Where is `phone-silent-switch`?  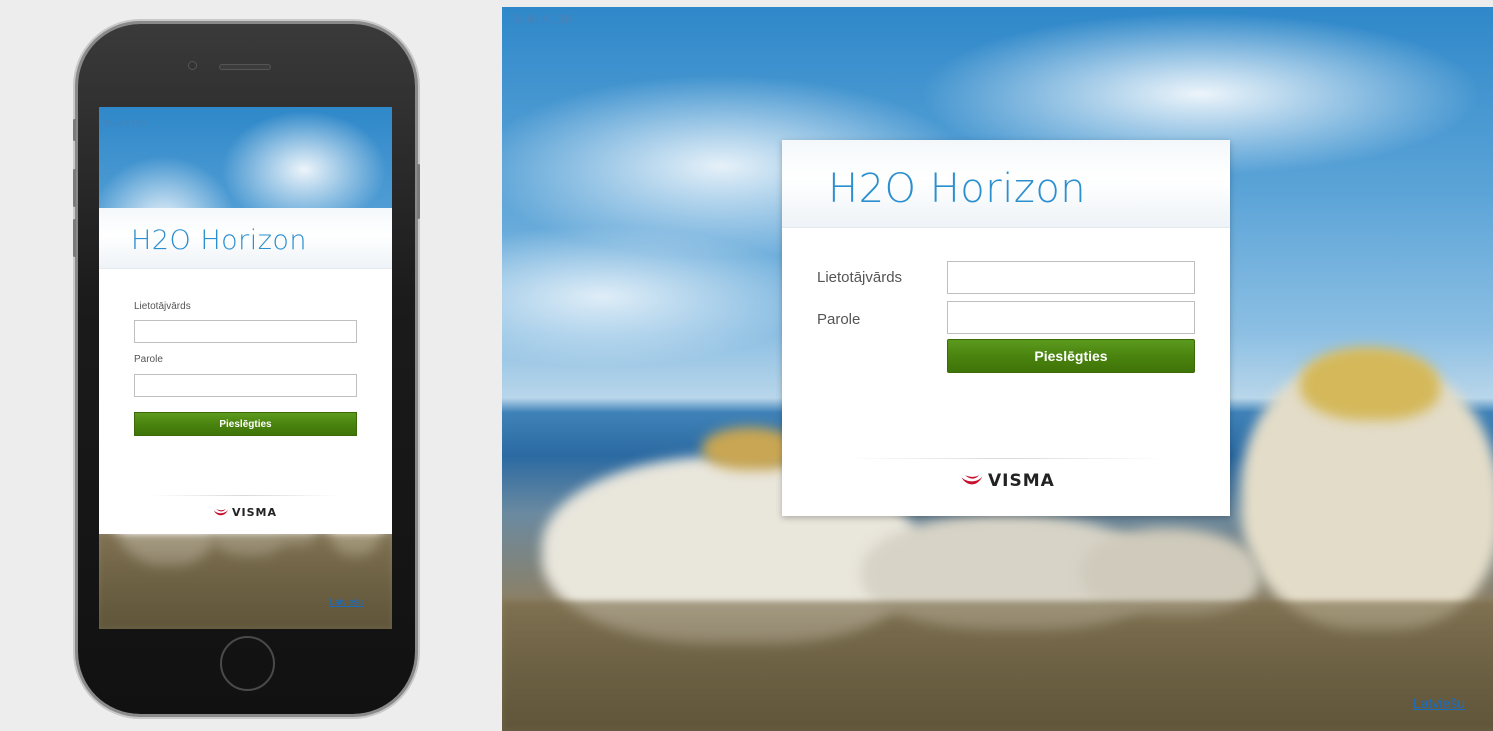 phone-silent-switch is located at coordinates (74, 130).